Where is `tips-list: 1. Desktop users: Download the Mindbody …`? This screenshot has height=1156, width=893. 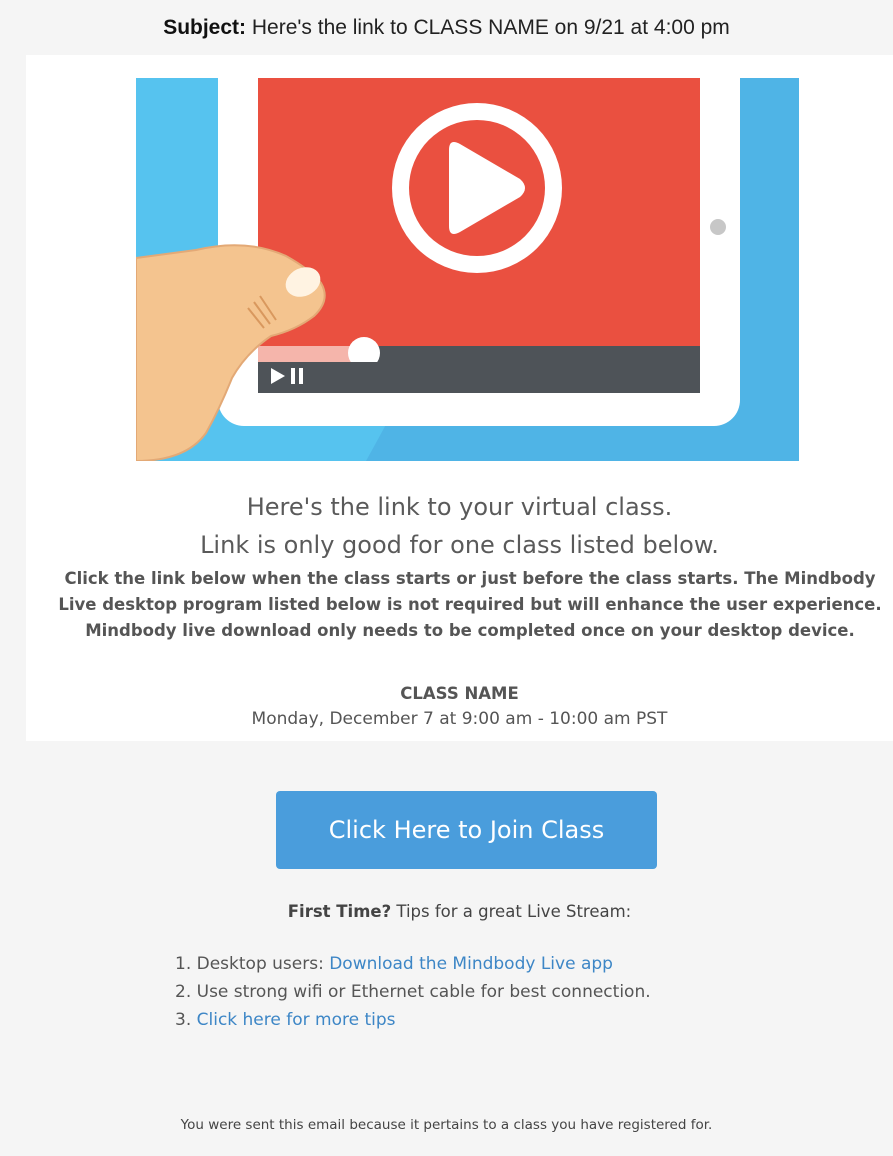
tips-list: 1. Desktop users: Download the Mindbody … is located at coordinates (413, 992).